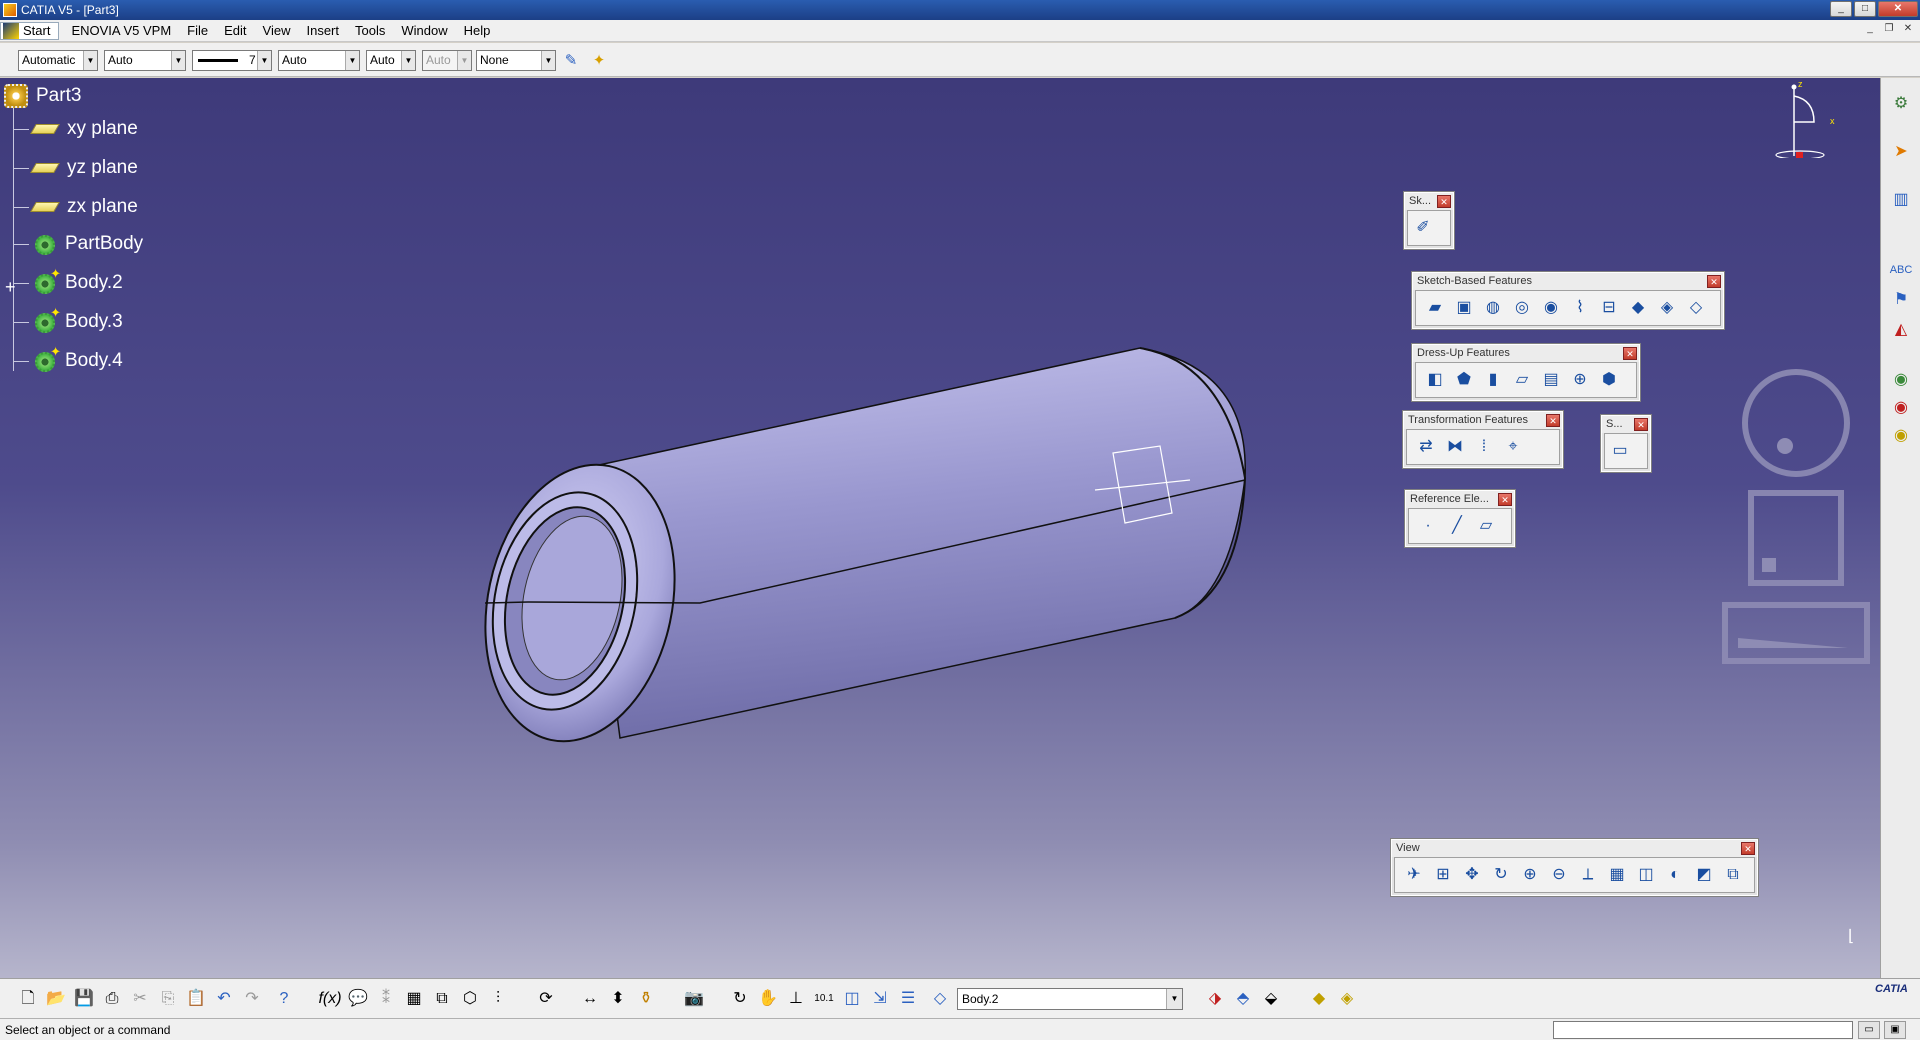 The image size is (1920, 1040). What do you see at coordinates (1620, 451) in the screenshot?
I see `split-icon: ▭` at bounding box center [1620, 451].